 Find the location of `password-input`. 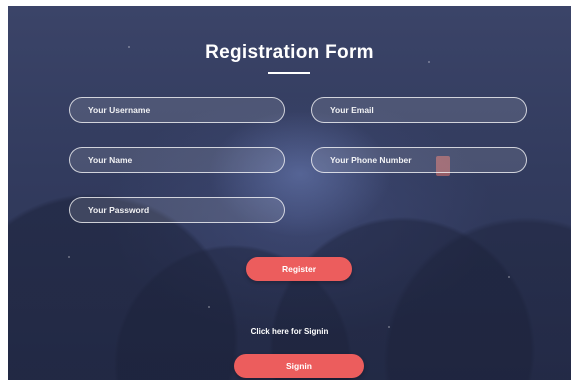

password-input is located at coordinates (177, 210).